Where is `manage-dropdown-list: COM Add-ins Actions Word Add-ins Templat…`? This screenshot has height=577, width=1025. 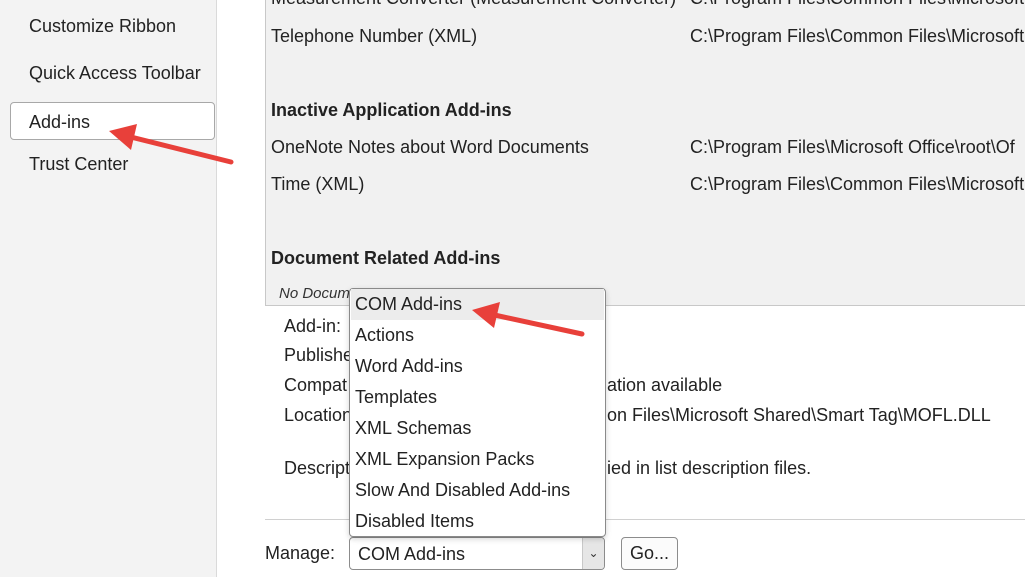
manage-dropdown-list: COM Add-ins Actions Word Add-ins Templat… is located at coordinates (477, 412).